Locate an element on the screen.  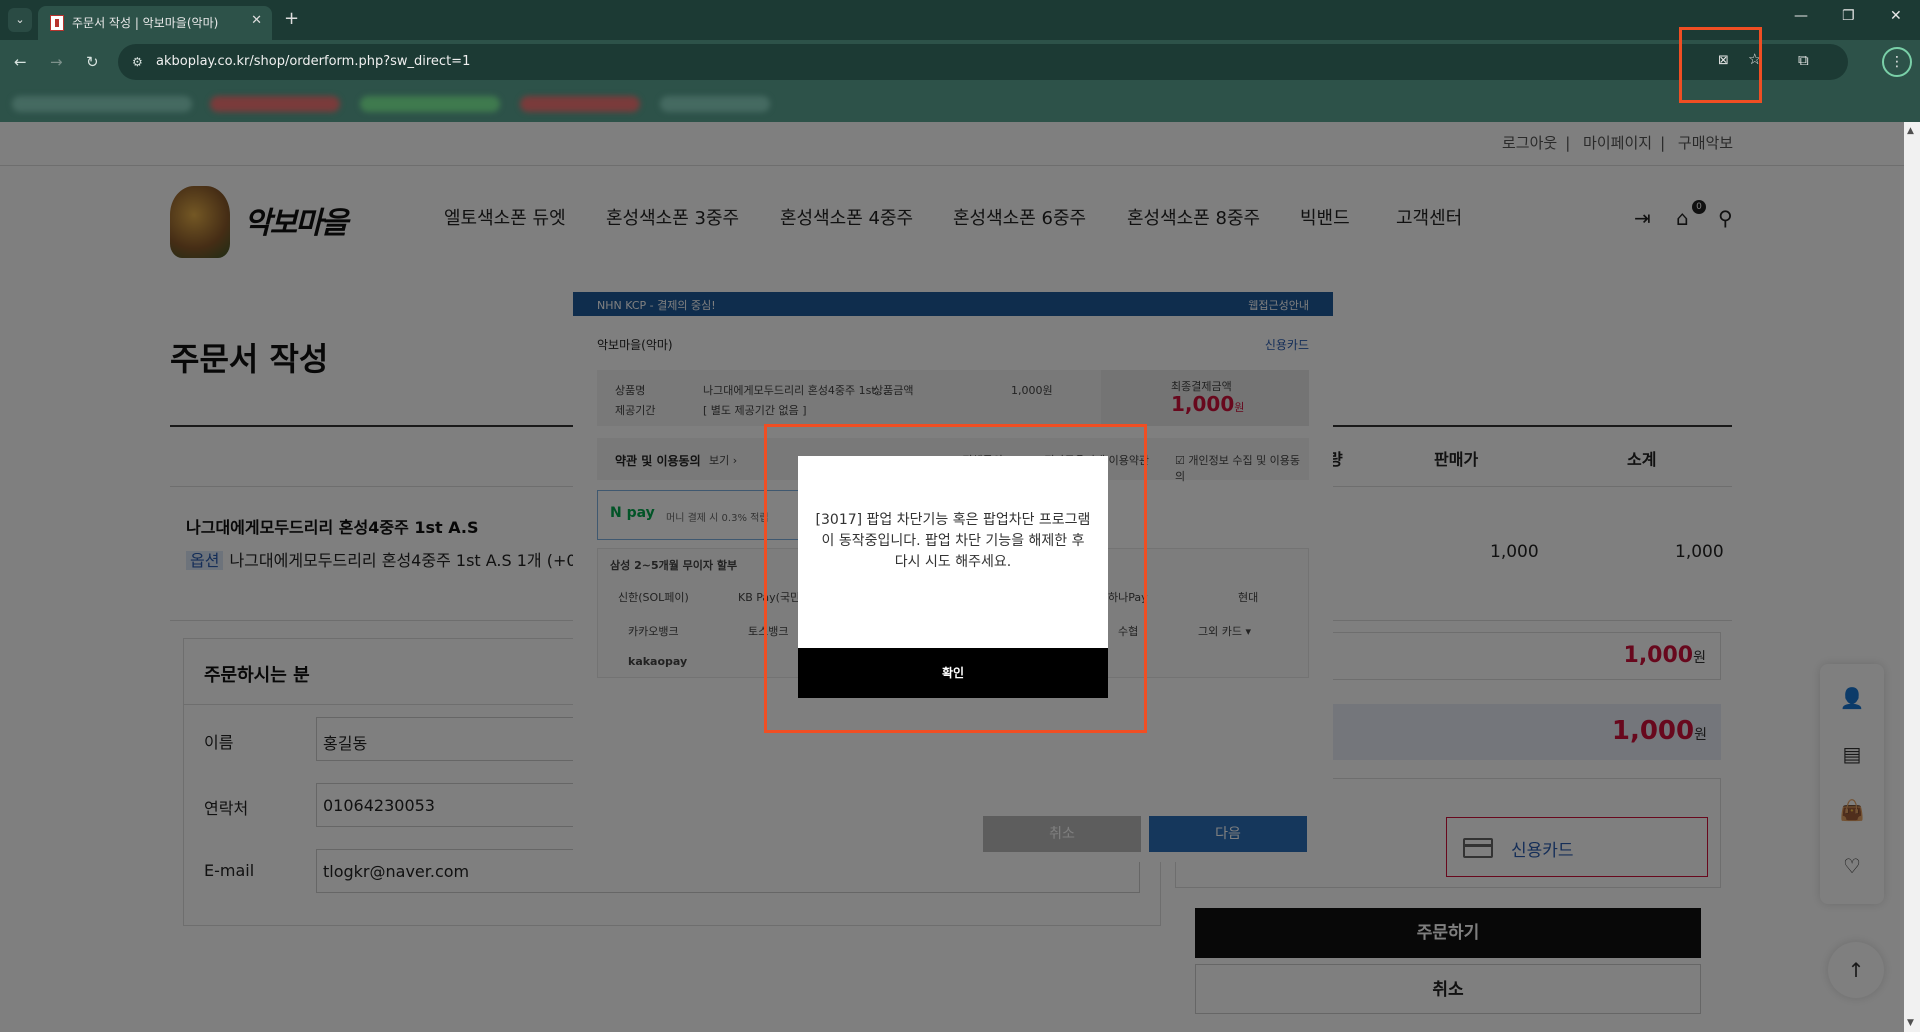
favicon-icon is located at coordinates (57, 23).